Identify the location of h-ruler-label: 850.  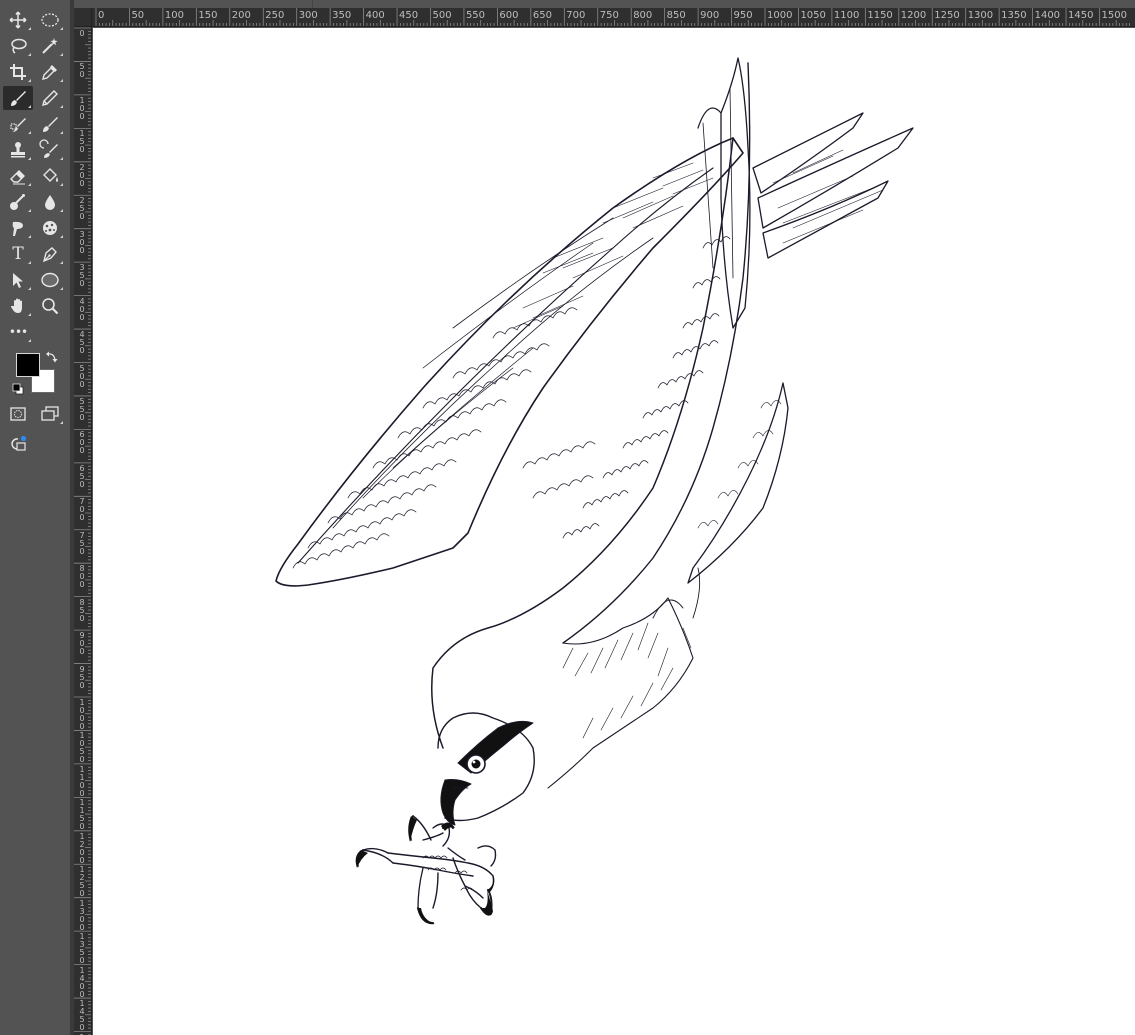
(676, 15).